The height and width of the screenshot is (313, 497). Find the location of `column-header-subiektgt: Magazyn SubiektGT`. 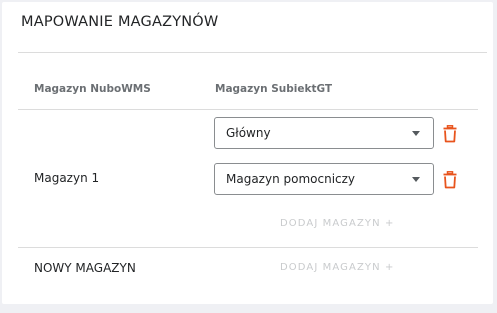

column-header-subiektgt: Magazyn SubiektGT is located at coordinates (274, 89).